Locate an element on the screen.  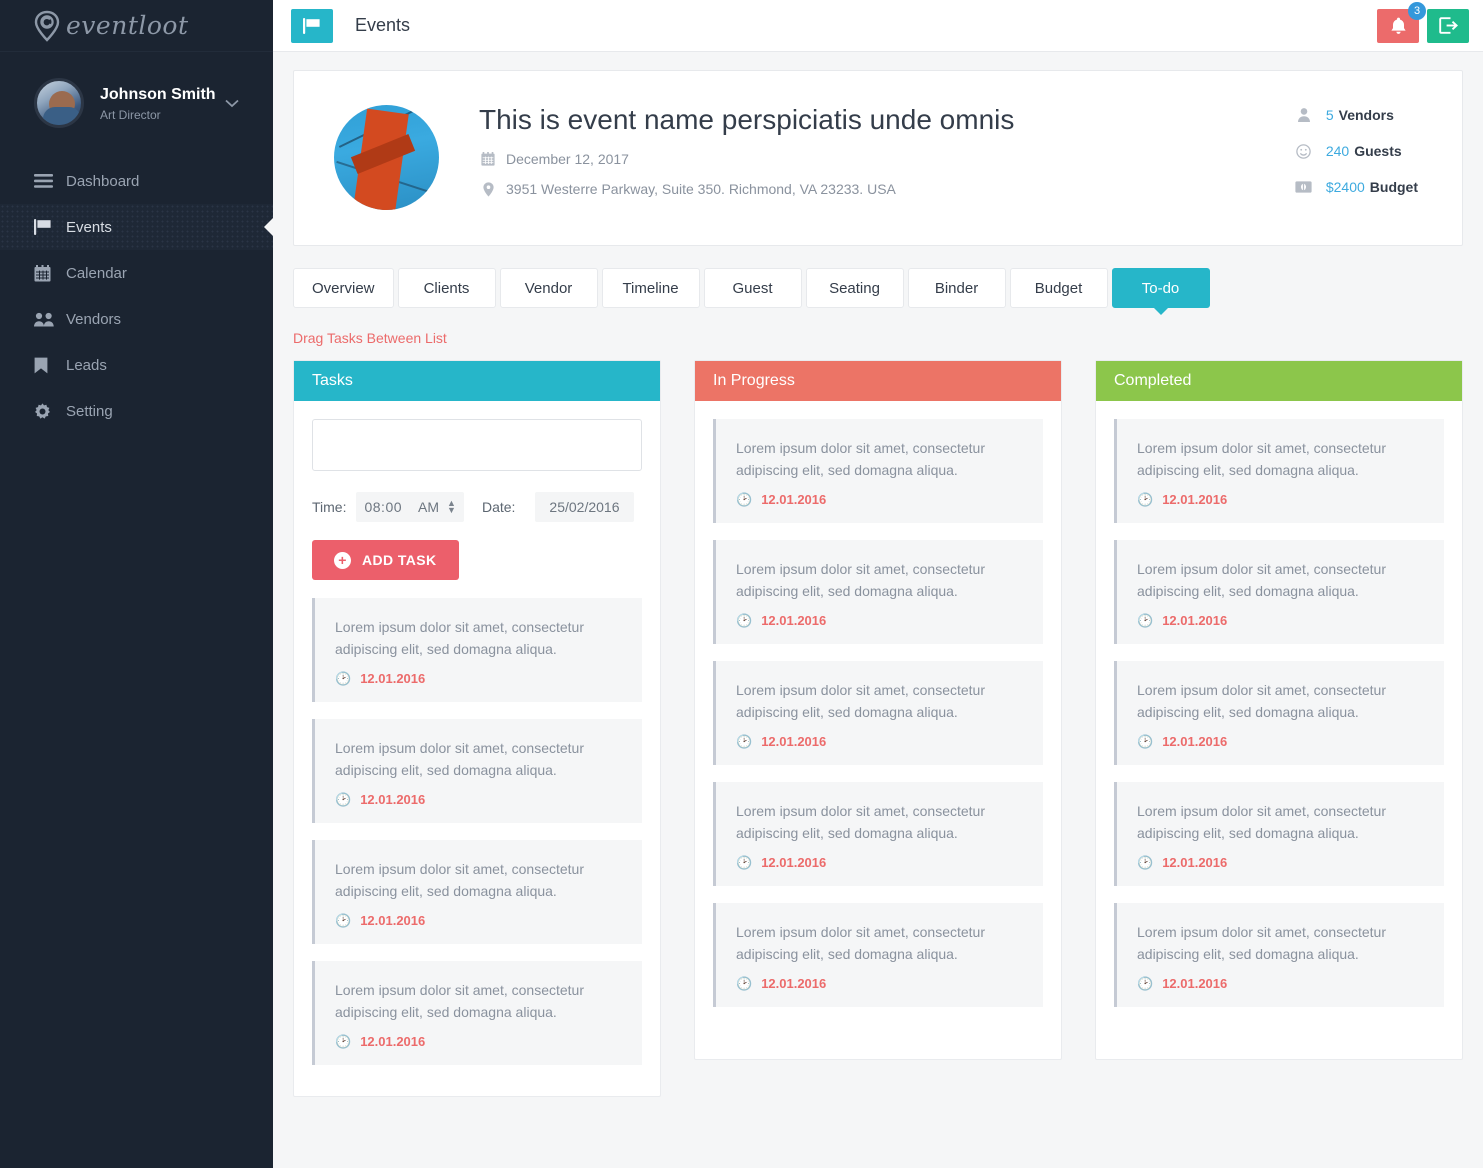
stat-value: 240 is located at coordinates (1337, 151).